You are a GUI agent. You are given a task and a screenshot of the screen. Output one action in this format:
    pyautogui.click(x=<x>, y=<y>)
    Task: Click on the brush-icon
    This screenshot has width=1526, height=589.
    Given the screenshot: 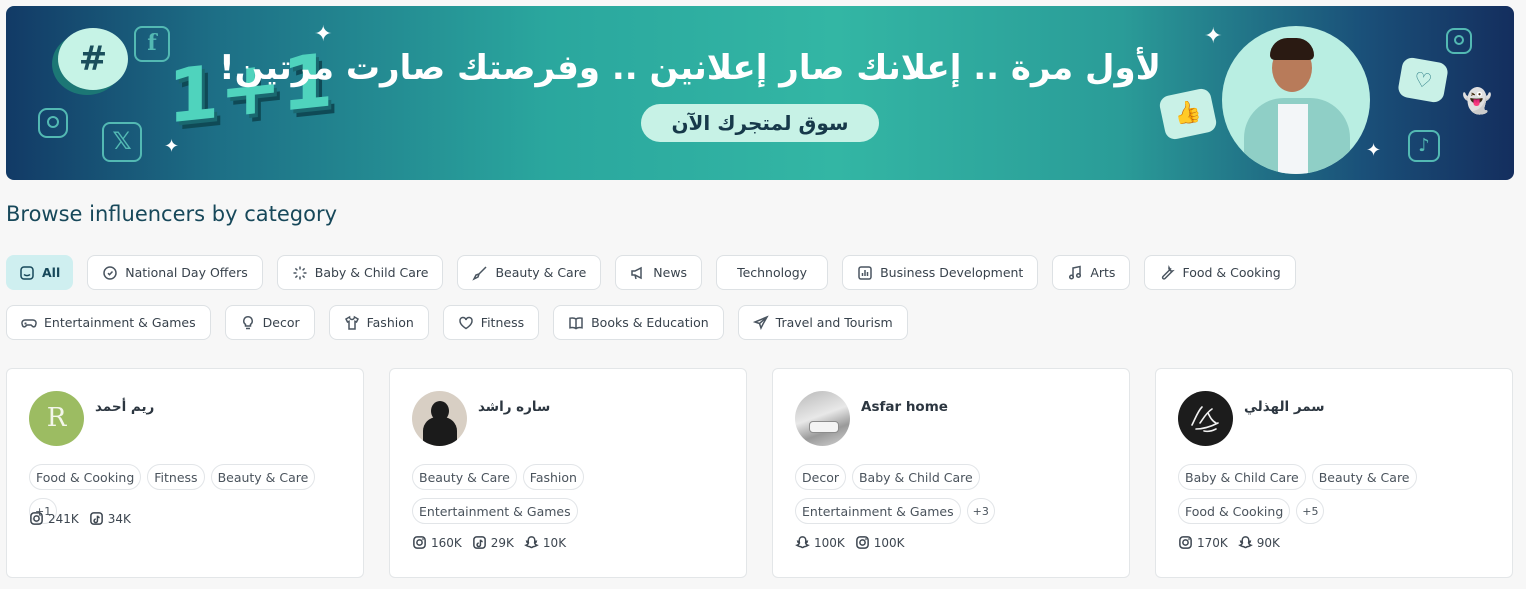 What is the action you would take?
    pyautogui.click(x=480, y=273)
    